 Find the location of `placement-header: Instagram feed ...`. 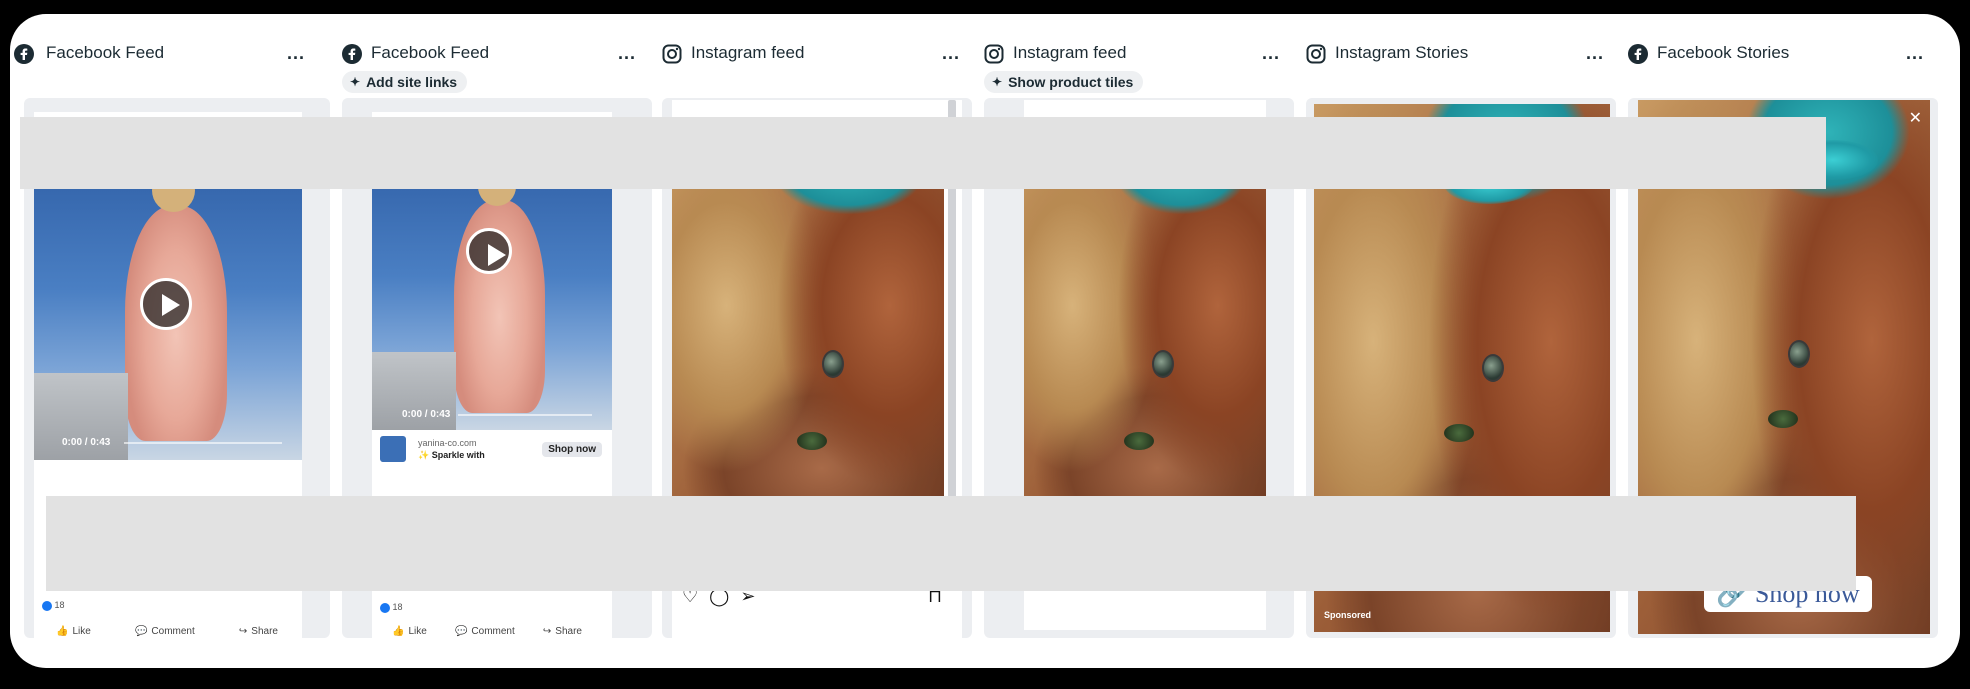

placement-header: Instagram feed ... is located at coordinates (823, 56).